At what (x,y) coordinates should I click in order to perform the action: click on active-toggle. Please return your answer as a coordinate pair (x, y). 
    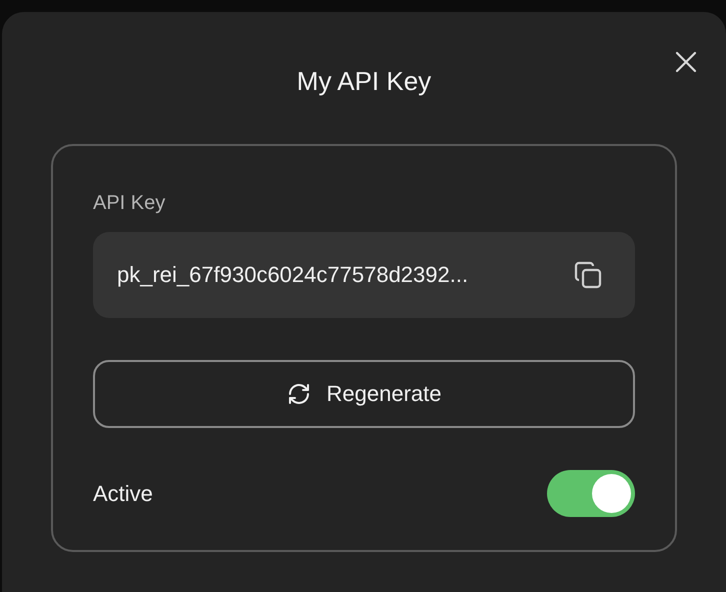
    Looking at the image, I should click on (591, 493).